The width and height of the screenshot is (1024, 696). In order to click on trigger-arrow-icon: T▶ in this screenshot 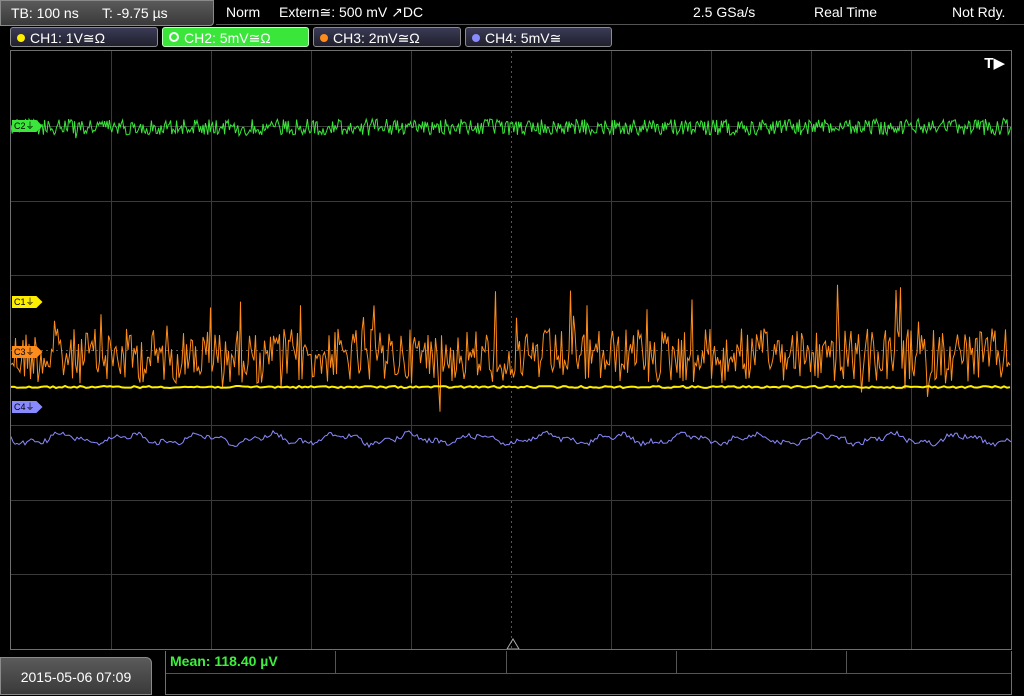, I will do `click(994, 63)`.